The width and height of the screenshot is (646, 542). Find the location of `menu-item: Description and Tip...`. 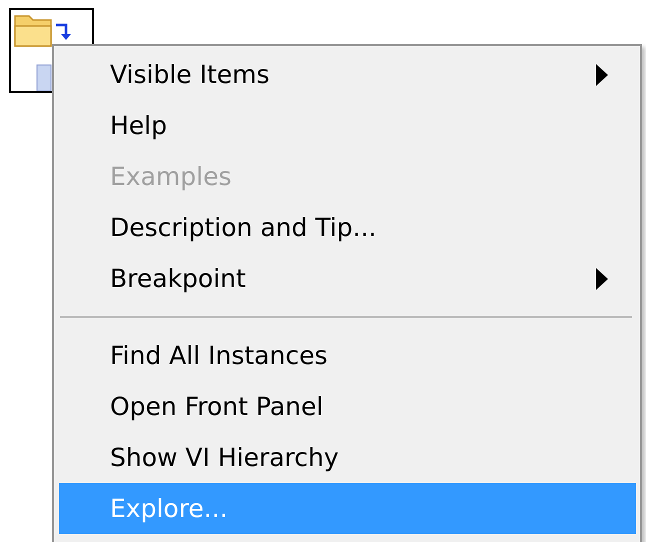

menu-item: Description and Tip... is located at coordinates (347, 227).